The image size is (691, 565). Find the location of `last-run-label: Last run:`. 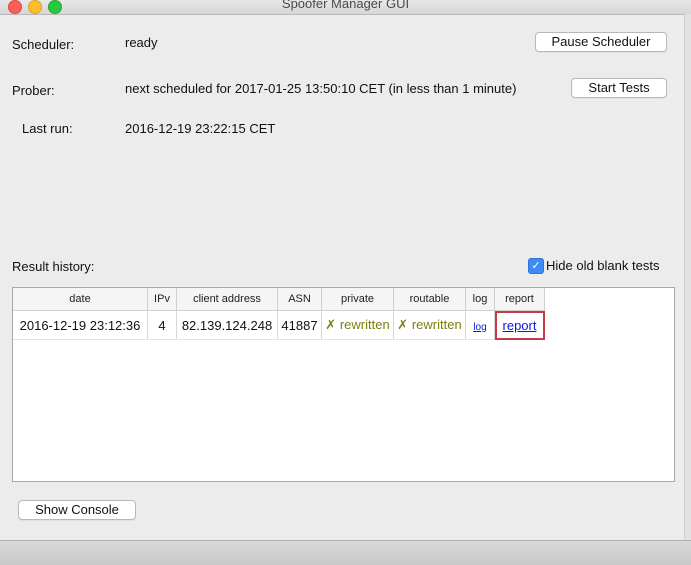

last-run-label: Last run: is located at coordinates (47, 128).